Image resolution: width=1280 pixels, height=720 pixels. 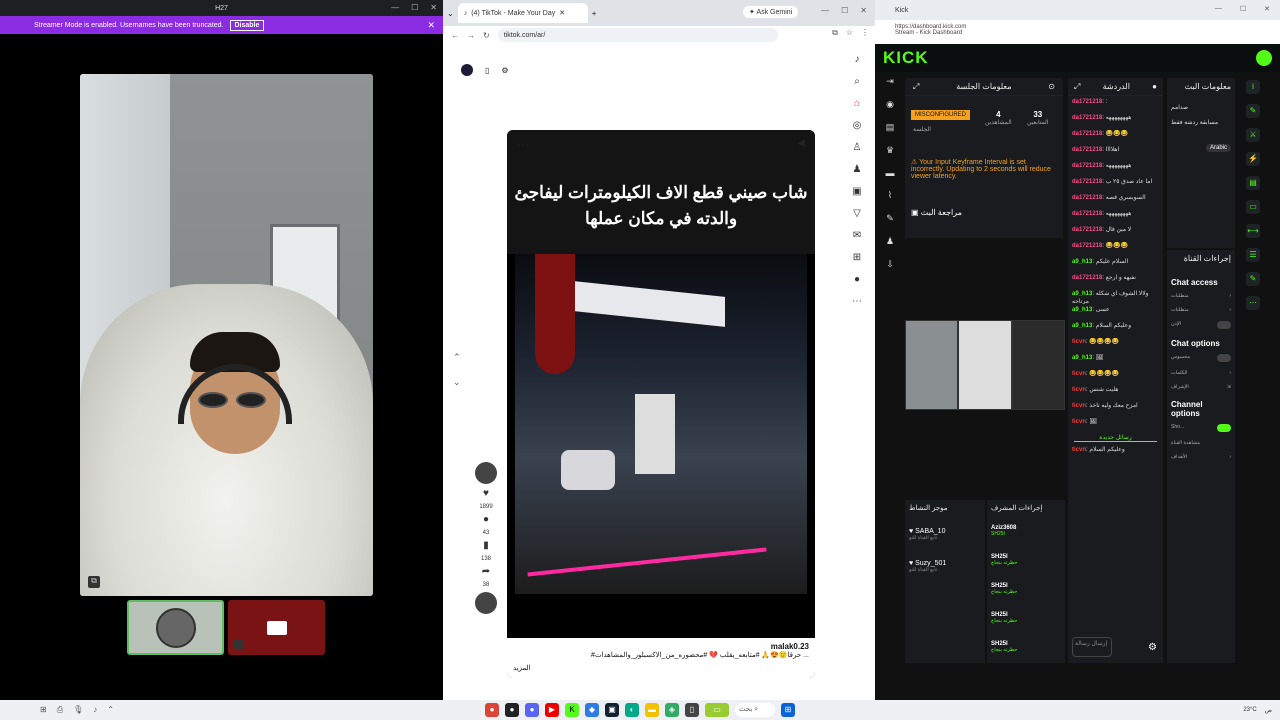 What do you see at coordinates (467, 70) in the screenshot?
I see `profile-icon` at bounding box center [467, 70].